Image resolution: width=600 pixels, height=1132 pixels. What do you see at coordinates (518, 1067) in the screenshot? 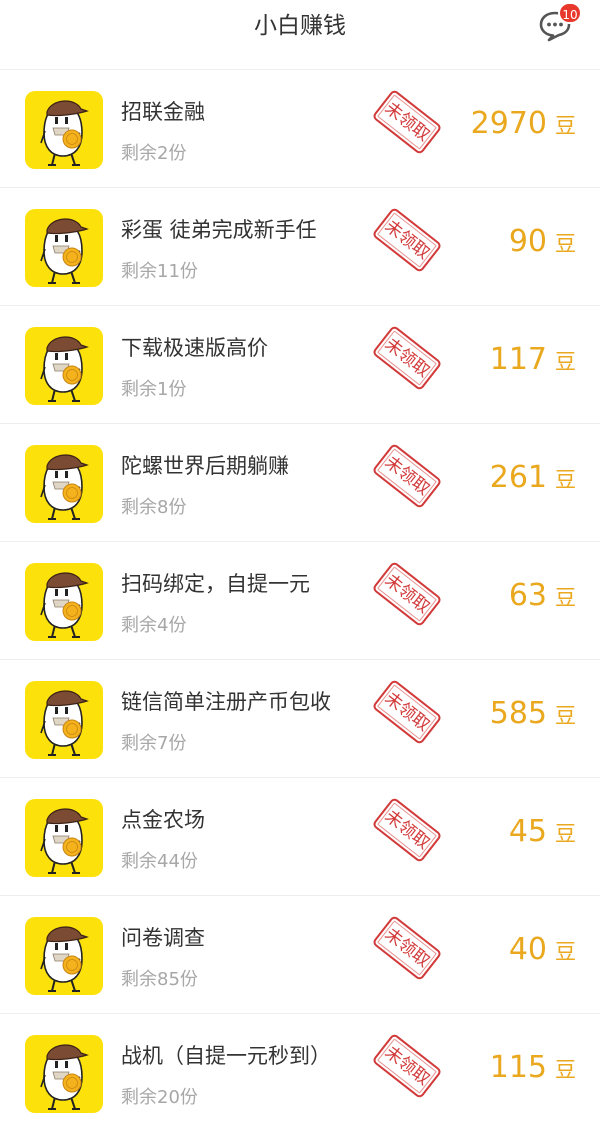
I see `reward-amount: 115` at bounding box center [518, 1067].